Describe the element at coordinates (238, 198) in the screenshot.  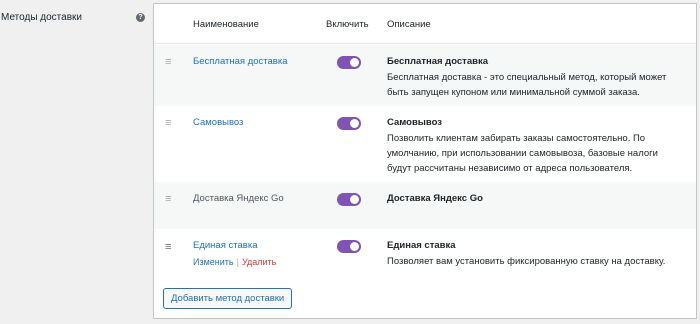
I see `method-name: Доставка Яндекс Go` at that location.